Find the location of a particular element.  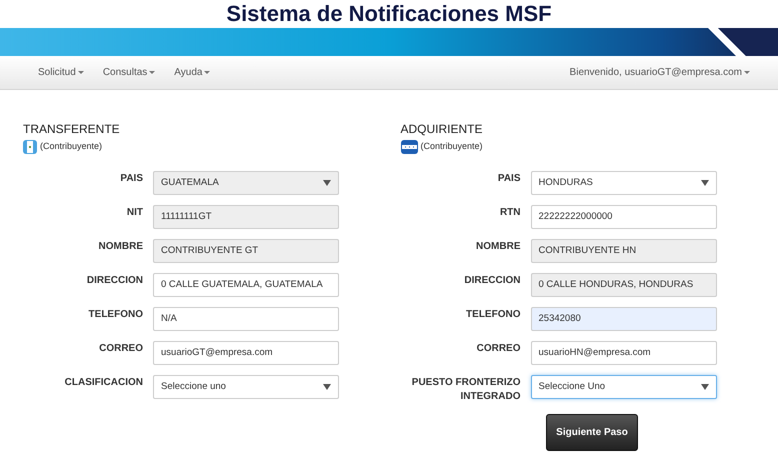

input-field: usuarioHN@empresa.com is located at coordinates (623, 353).